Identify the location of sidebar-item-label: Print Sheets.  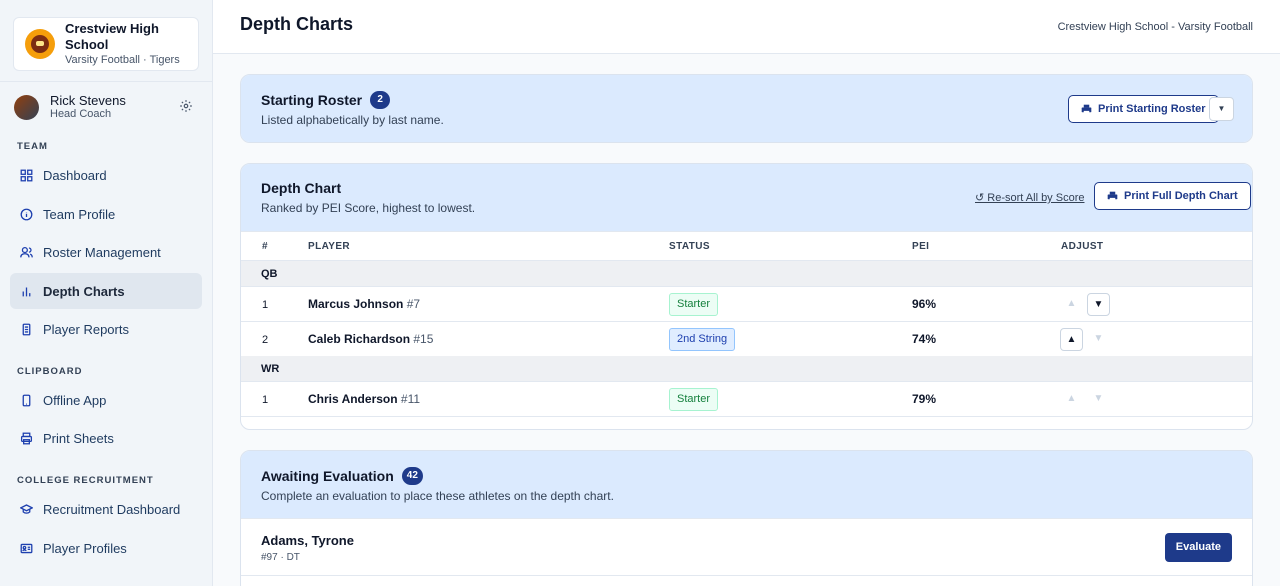
(78, 438).